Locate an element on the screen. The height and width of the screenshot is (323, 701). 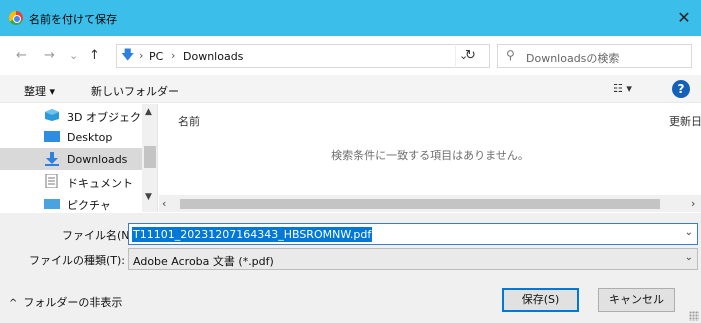
sidebar-item-label: Desktop is located at coordinates (90, 137).